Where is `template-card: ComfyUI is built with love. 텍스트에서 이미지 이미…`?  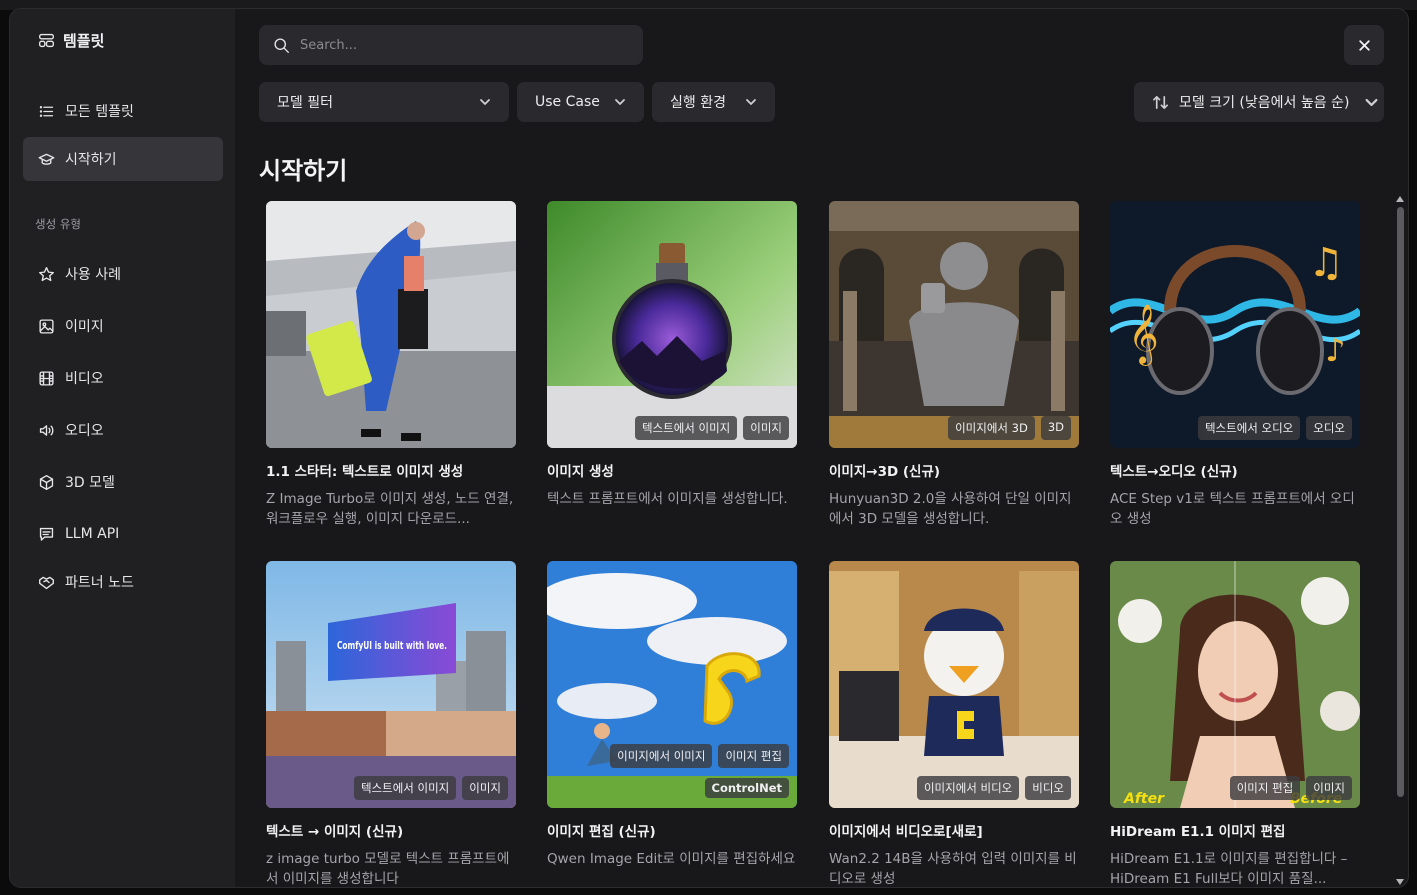 template-card: ComfyUI is built with love. 텍스트에서 이미지 이미… is located at coordinates (391, 724).